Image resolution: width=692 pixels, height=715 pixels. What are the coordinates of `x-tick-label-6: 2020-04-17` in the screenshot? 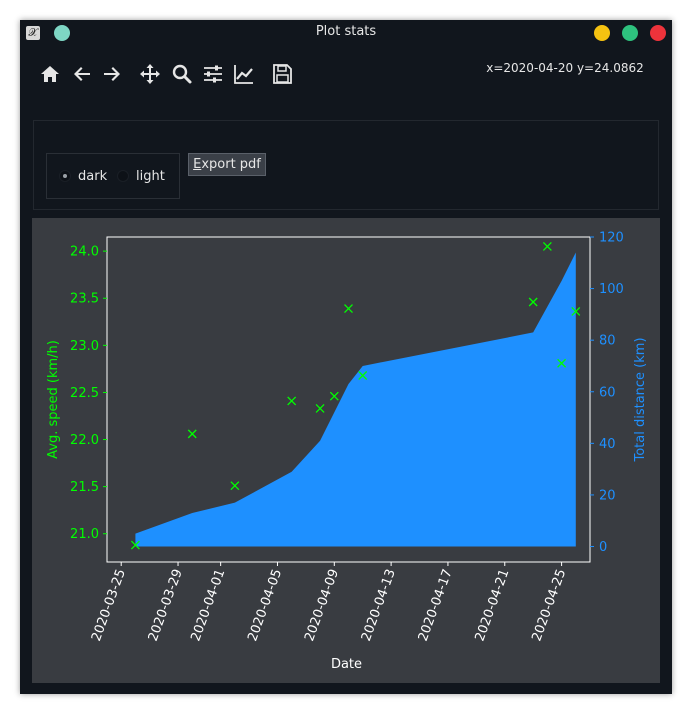 It's located at (436, 605).